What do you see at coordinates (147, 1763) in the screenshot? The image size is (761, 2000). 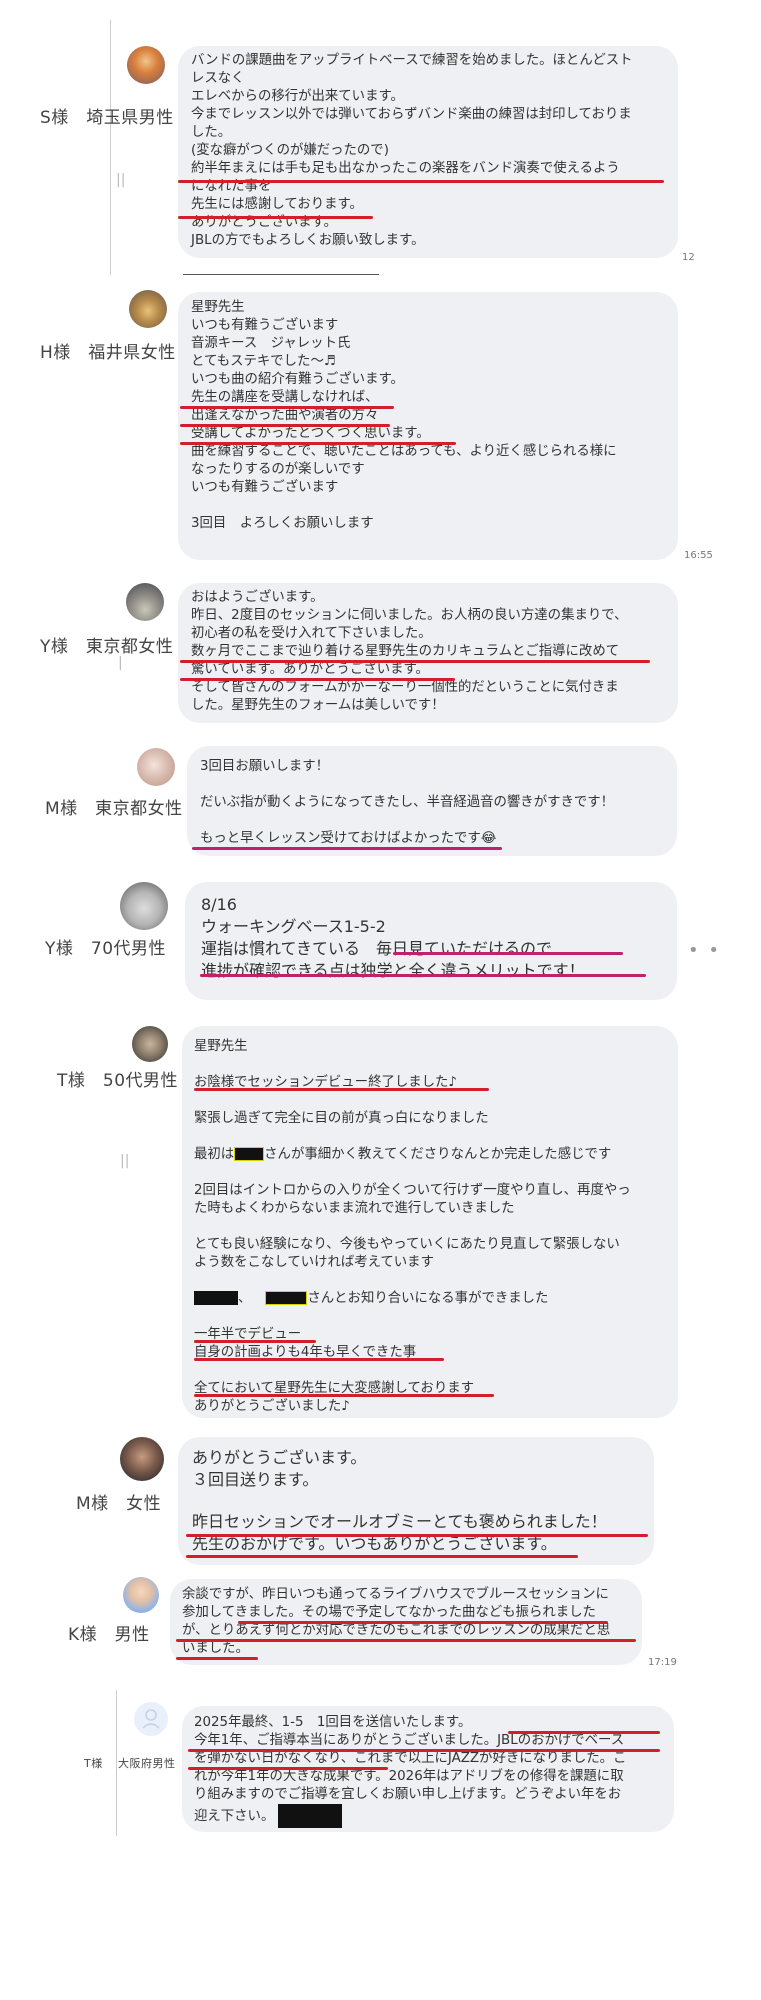 I see `sender-area: 大阪府男性` at bounding box center [147, 1763].